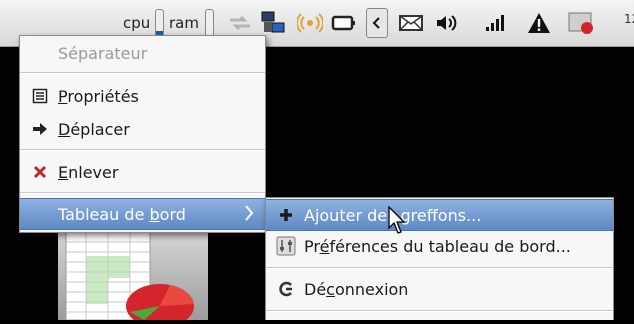 This screenshot has width=634, height=324. I want to click on preferences-icon, so click(286, 246).